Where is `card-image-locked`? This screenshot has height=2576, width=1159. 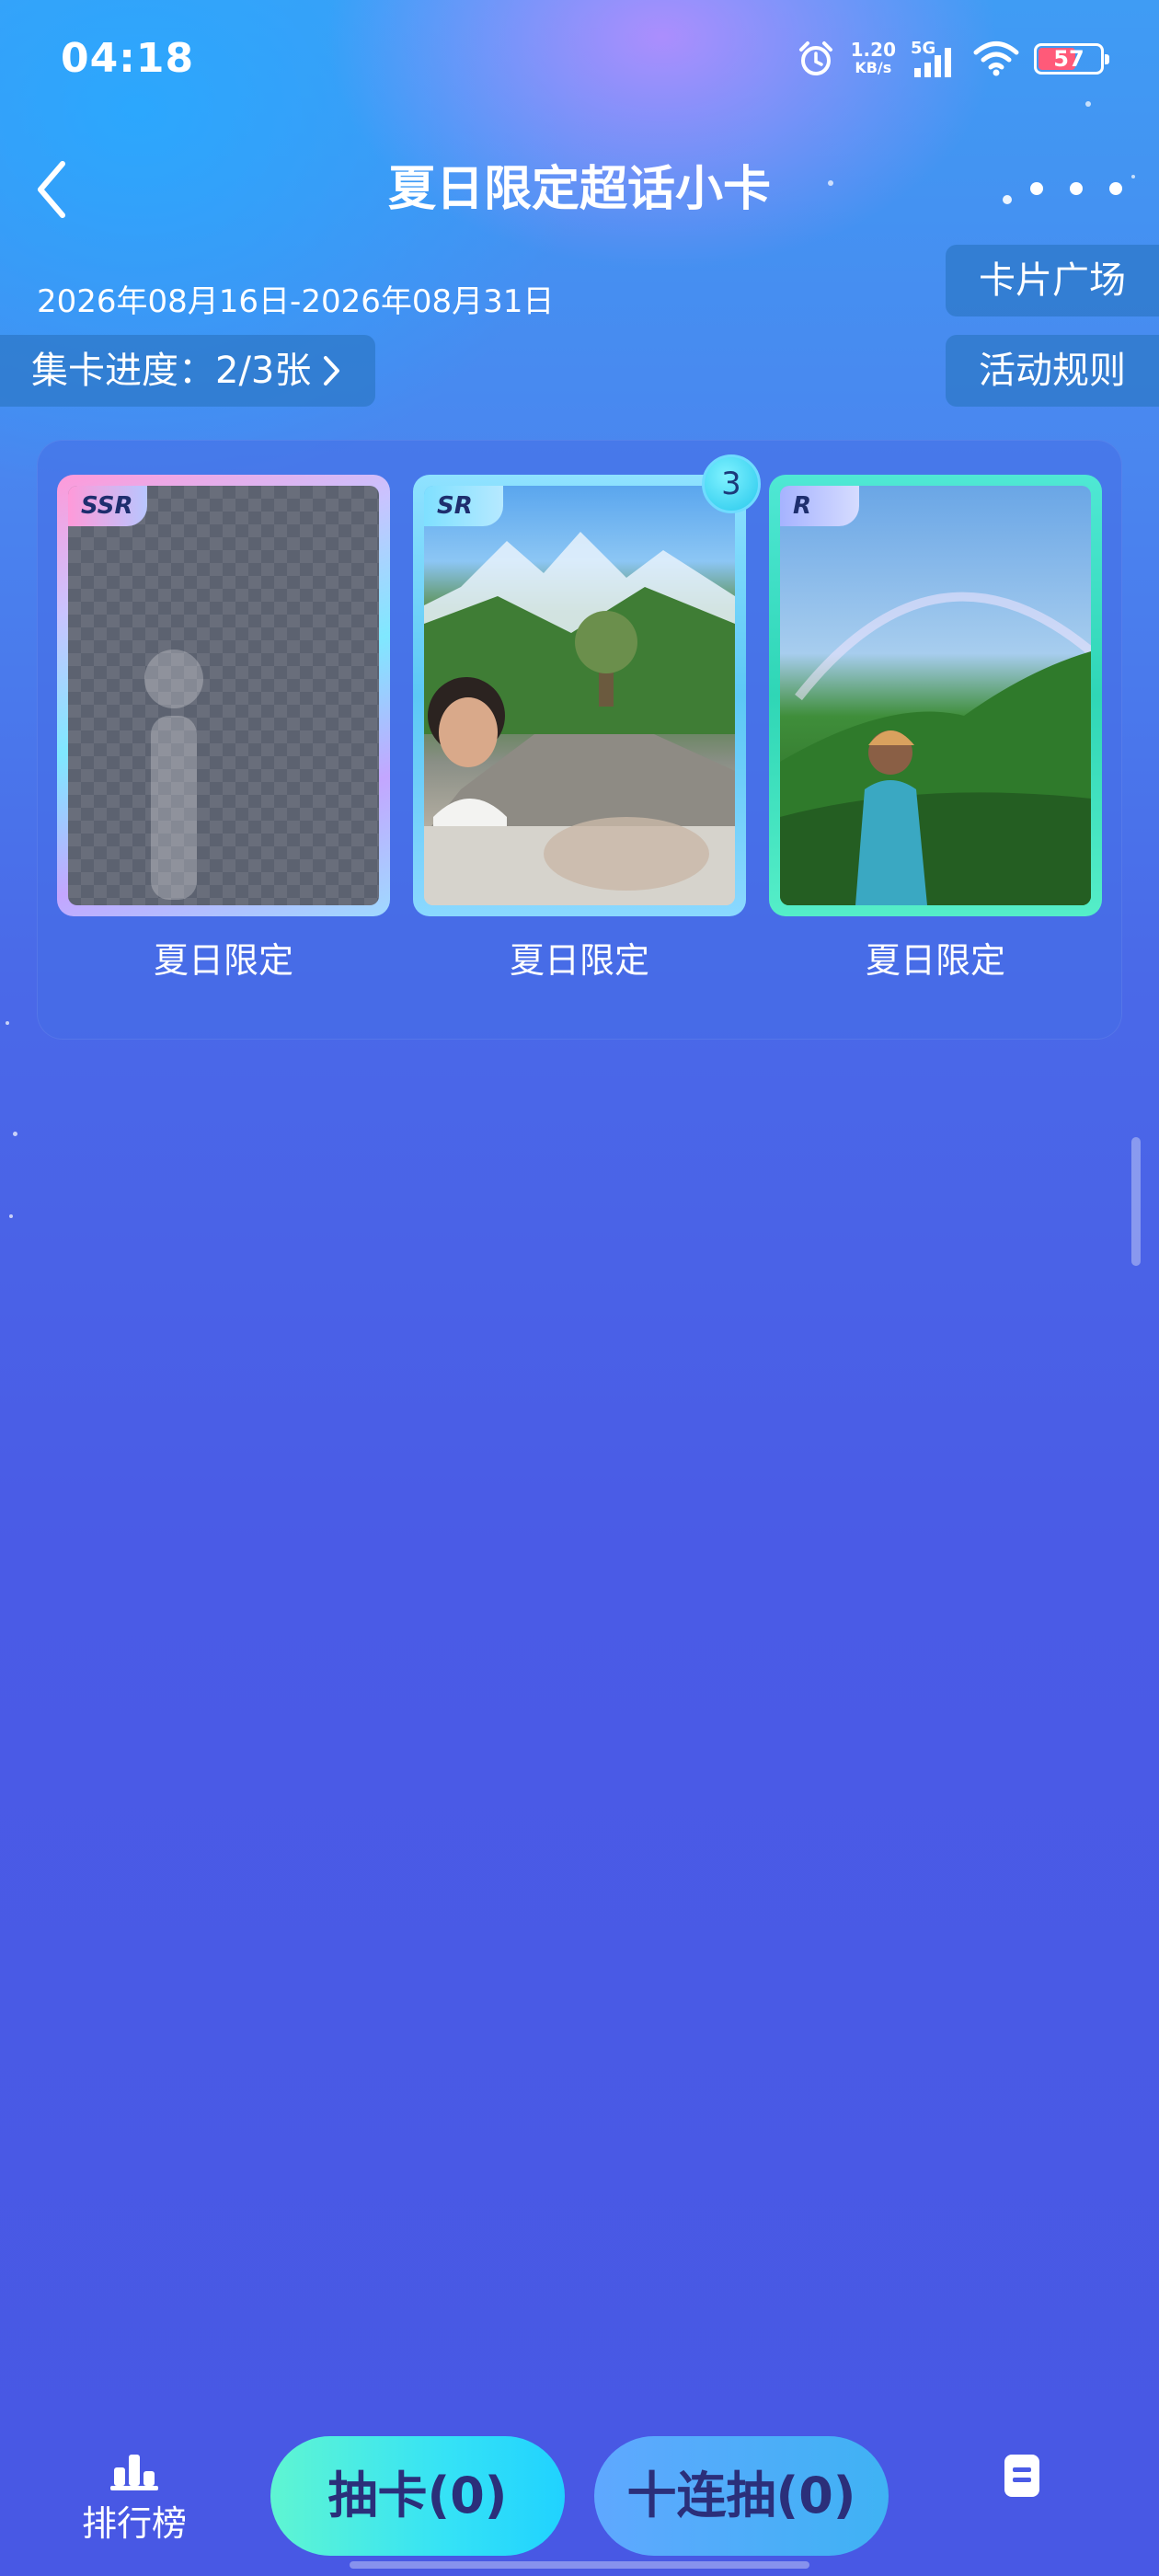
card-image-locked is located at coordinates (223, 695).